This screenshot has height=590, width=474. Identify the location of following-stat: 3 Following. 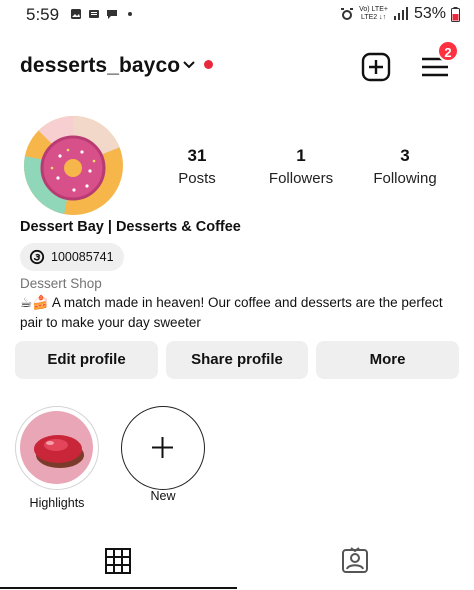
(405, 166).